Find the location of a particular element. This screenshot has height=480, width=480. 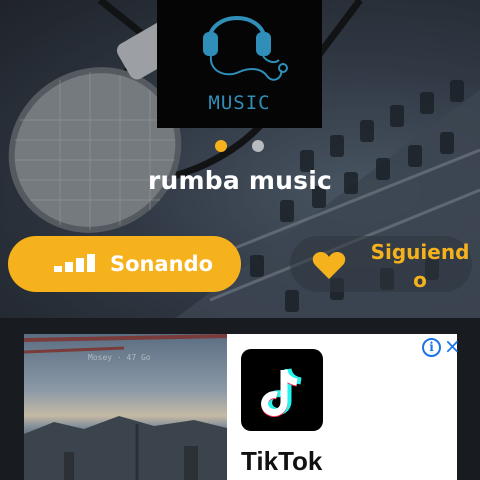

follow-label: Siguiendo is located at coordinates (420, 266).